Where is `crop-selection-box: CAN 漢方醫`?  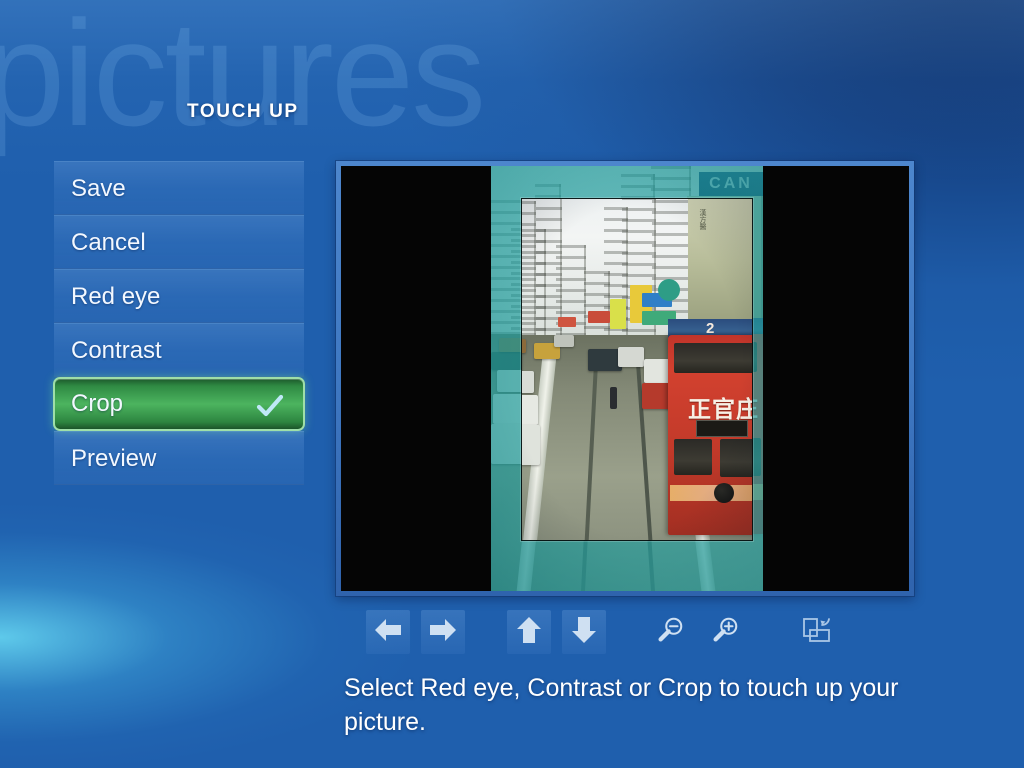
crop-selection-box: CAN 漢方醫 is located at coordinates (637, 369).